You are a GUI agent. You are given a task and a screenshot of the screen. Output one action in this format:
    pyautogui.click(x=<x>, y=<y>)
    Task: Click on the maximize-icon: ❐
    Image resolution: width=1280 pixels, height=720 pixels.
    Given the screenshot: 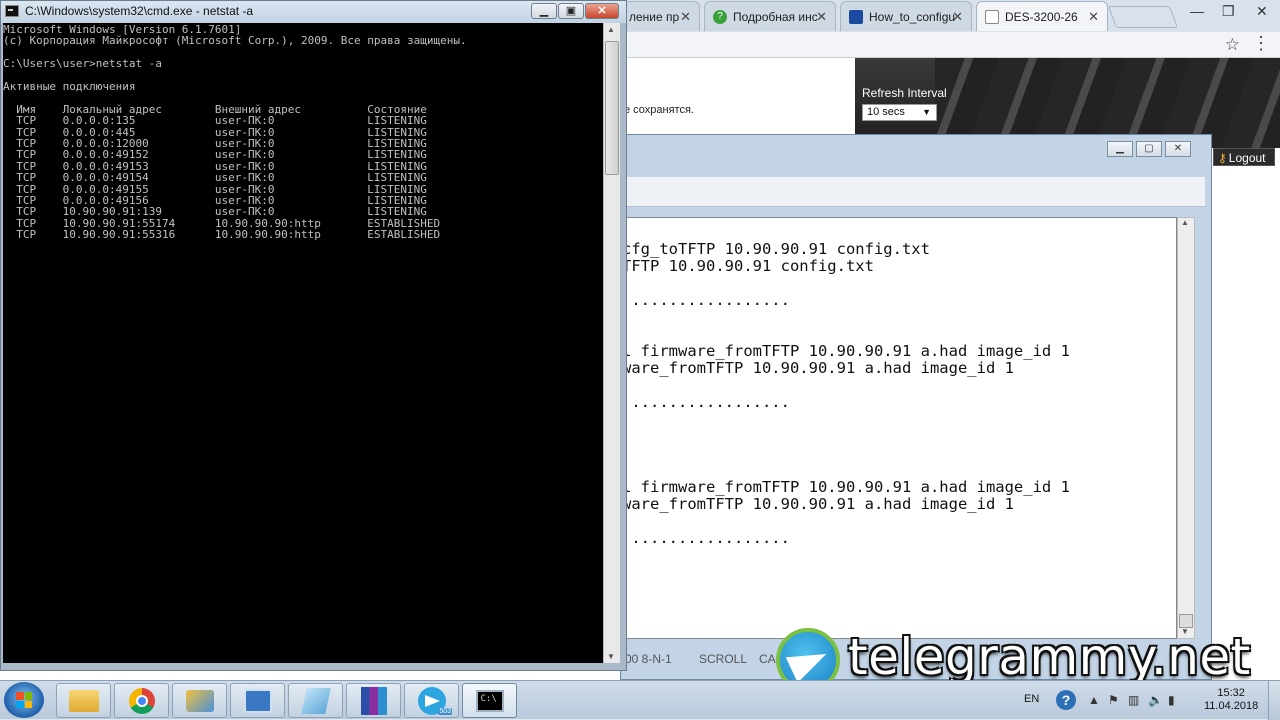 What is the action you would take?
    pyautogui.click(x=1228, y=11)
    